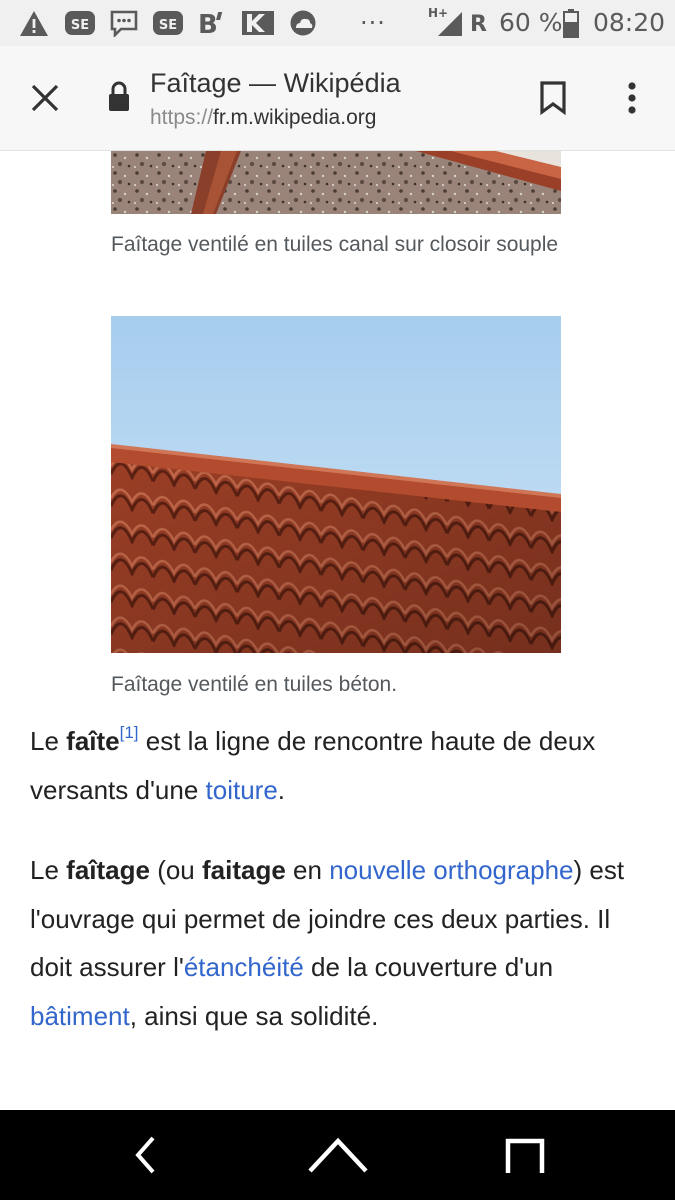 Image resolution: width=675 pixels, height=1200 pixels. Describe the element at coordinates (451, 870) in the screenshot. I see `link-nouvelle-orthographe: nouvelle orthographe` at that location.